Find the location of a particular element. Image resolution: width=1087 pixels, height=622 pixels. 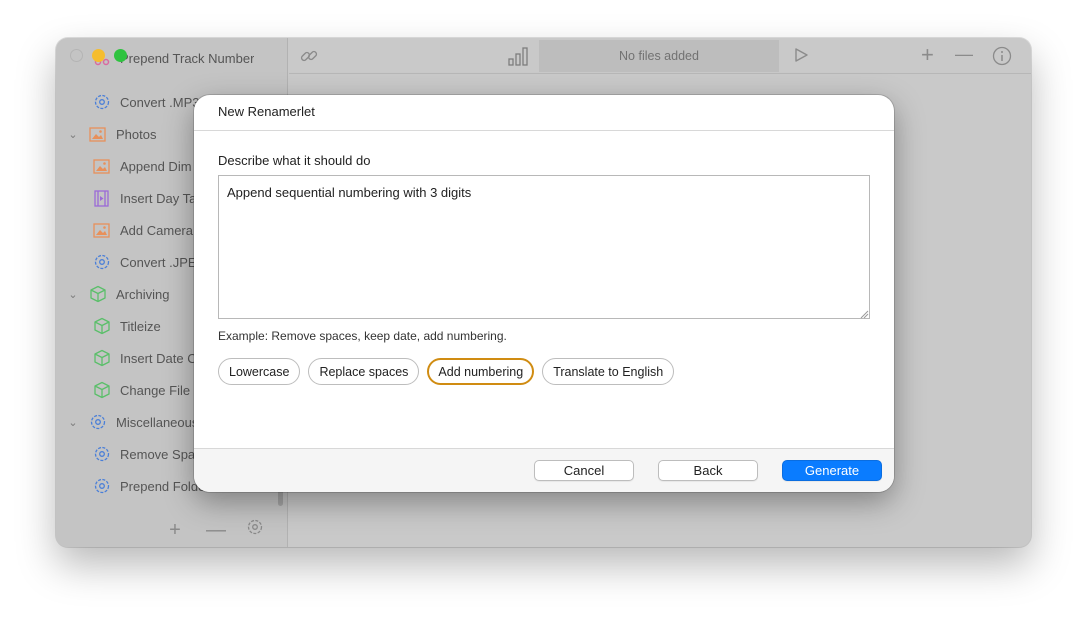

sidebar-footer: + — is located at coordinates (215, 530).